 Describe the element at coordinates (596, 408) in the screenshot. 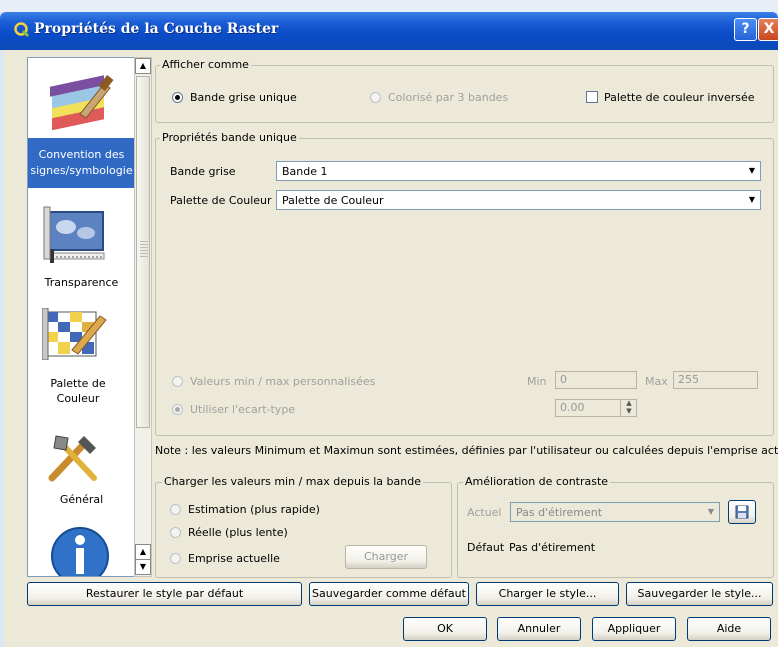

I see `stddev-spinbox: 0.00 ▲ ▼` at that location.